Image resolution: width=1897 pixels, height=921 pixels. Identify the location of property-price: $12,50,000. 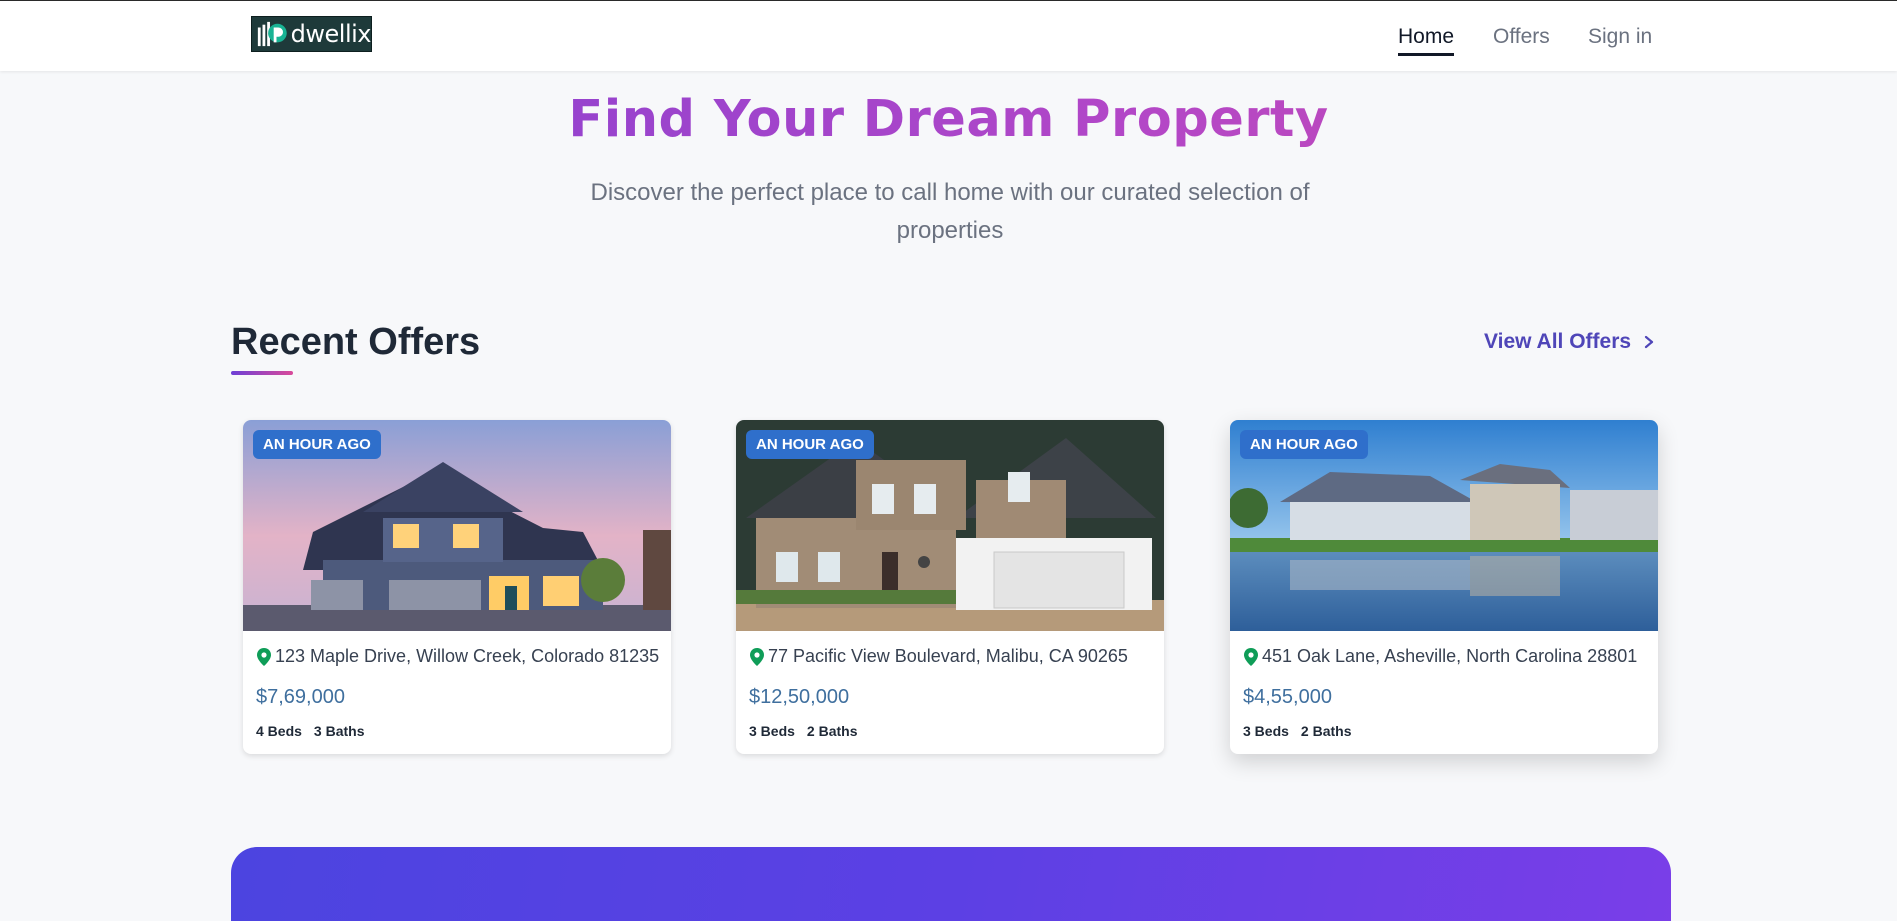
(799, 697).